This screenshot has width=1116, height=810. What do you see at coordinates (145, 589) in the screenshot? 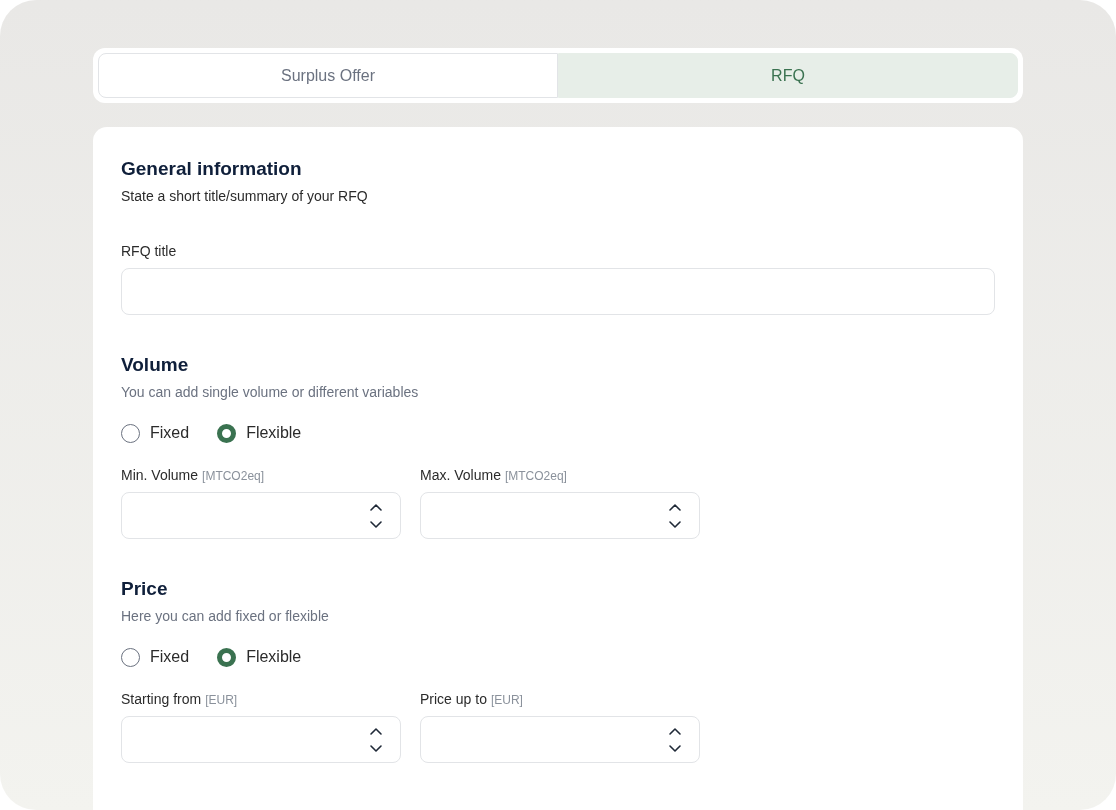
I see `section-title: Price` at bounding box center [145, 589].